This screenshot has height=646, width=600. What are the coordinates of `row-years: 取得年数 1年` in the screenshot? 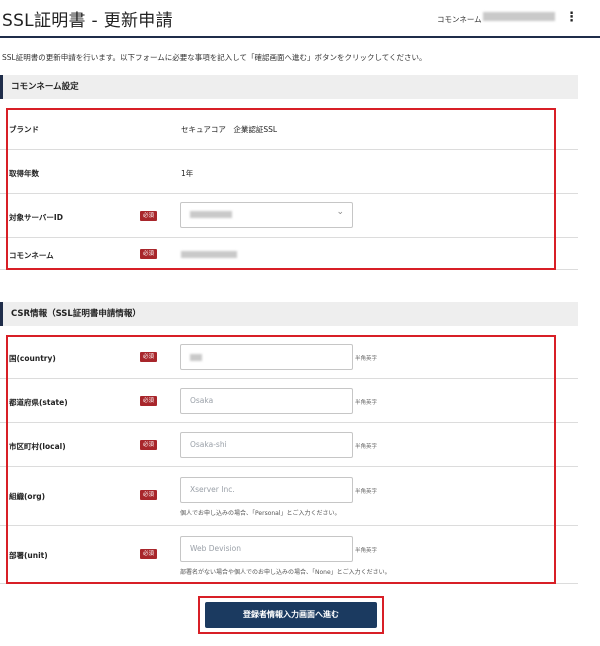 It's located at (289, 172).